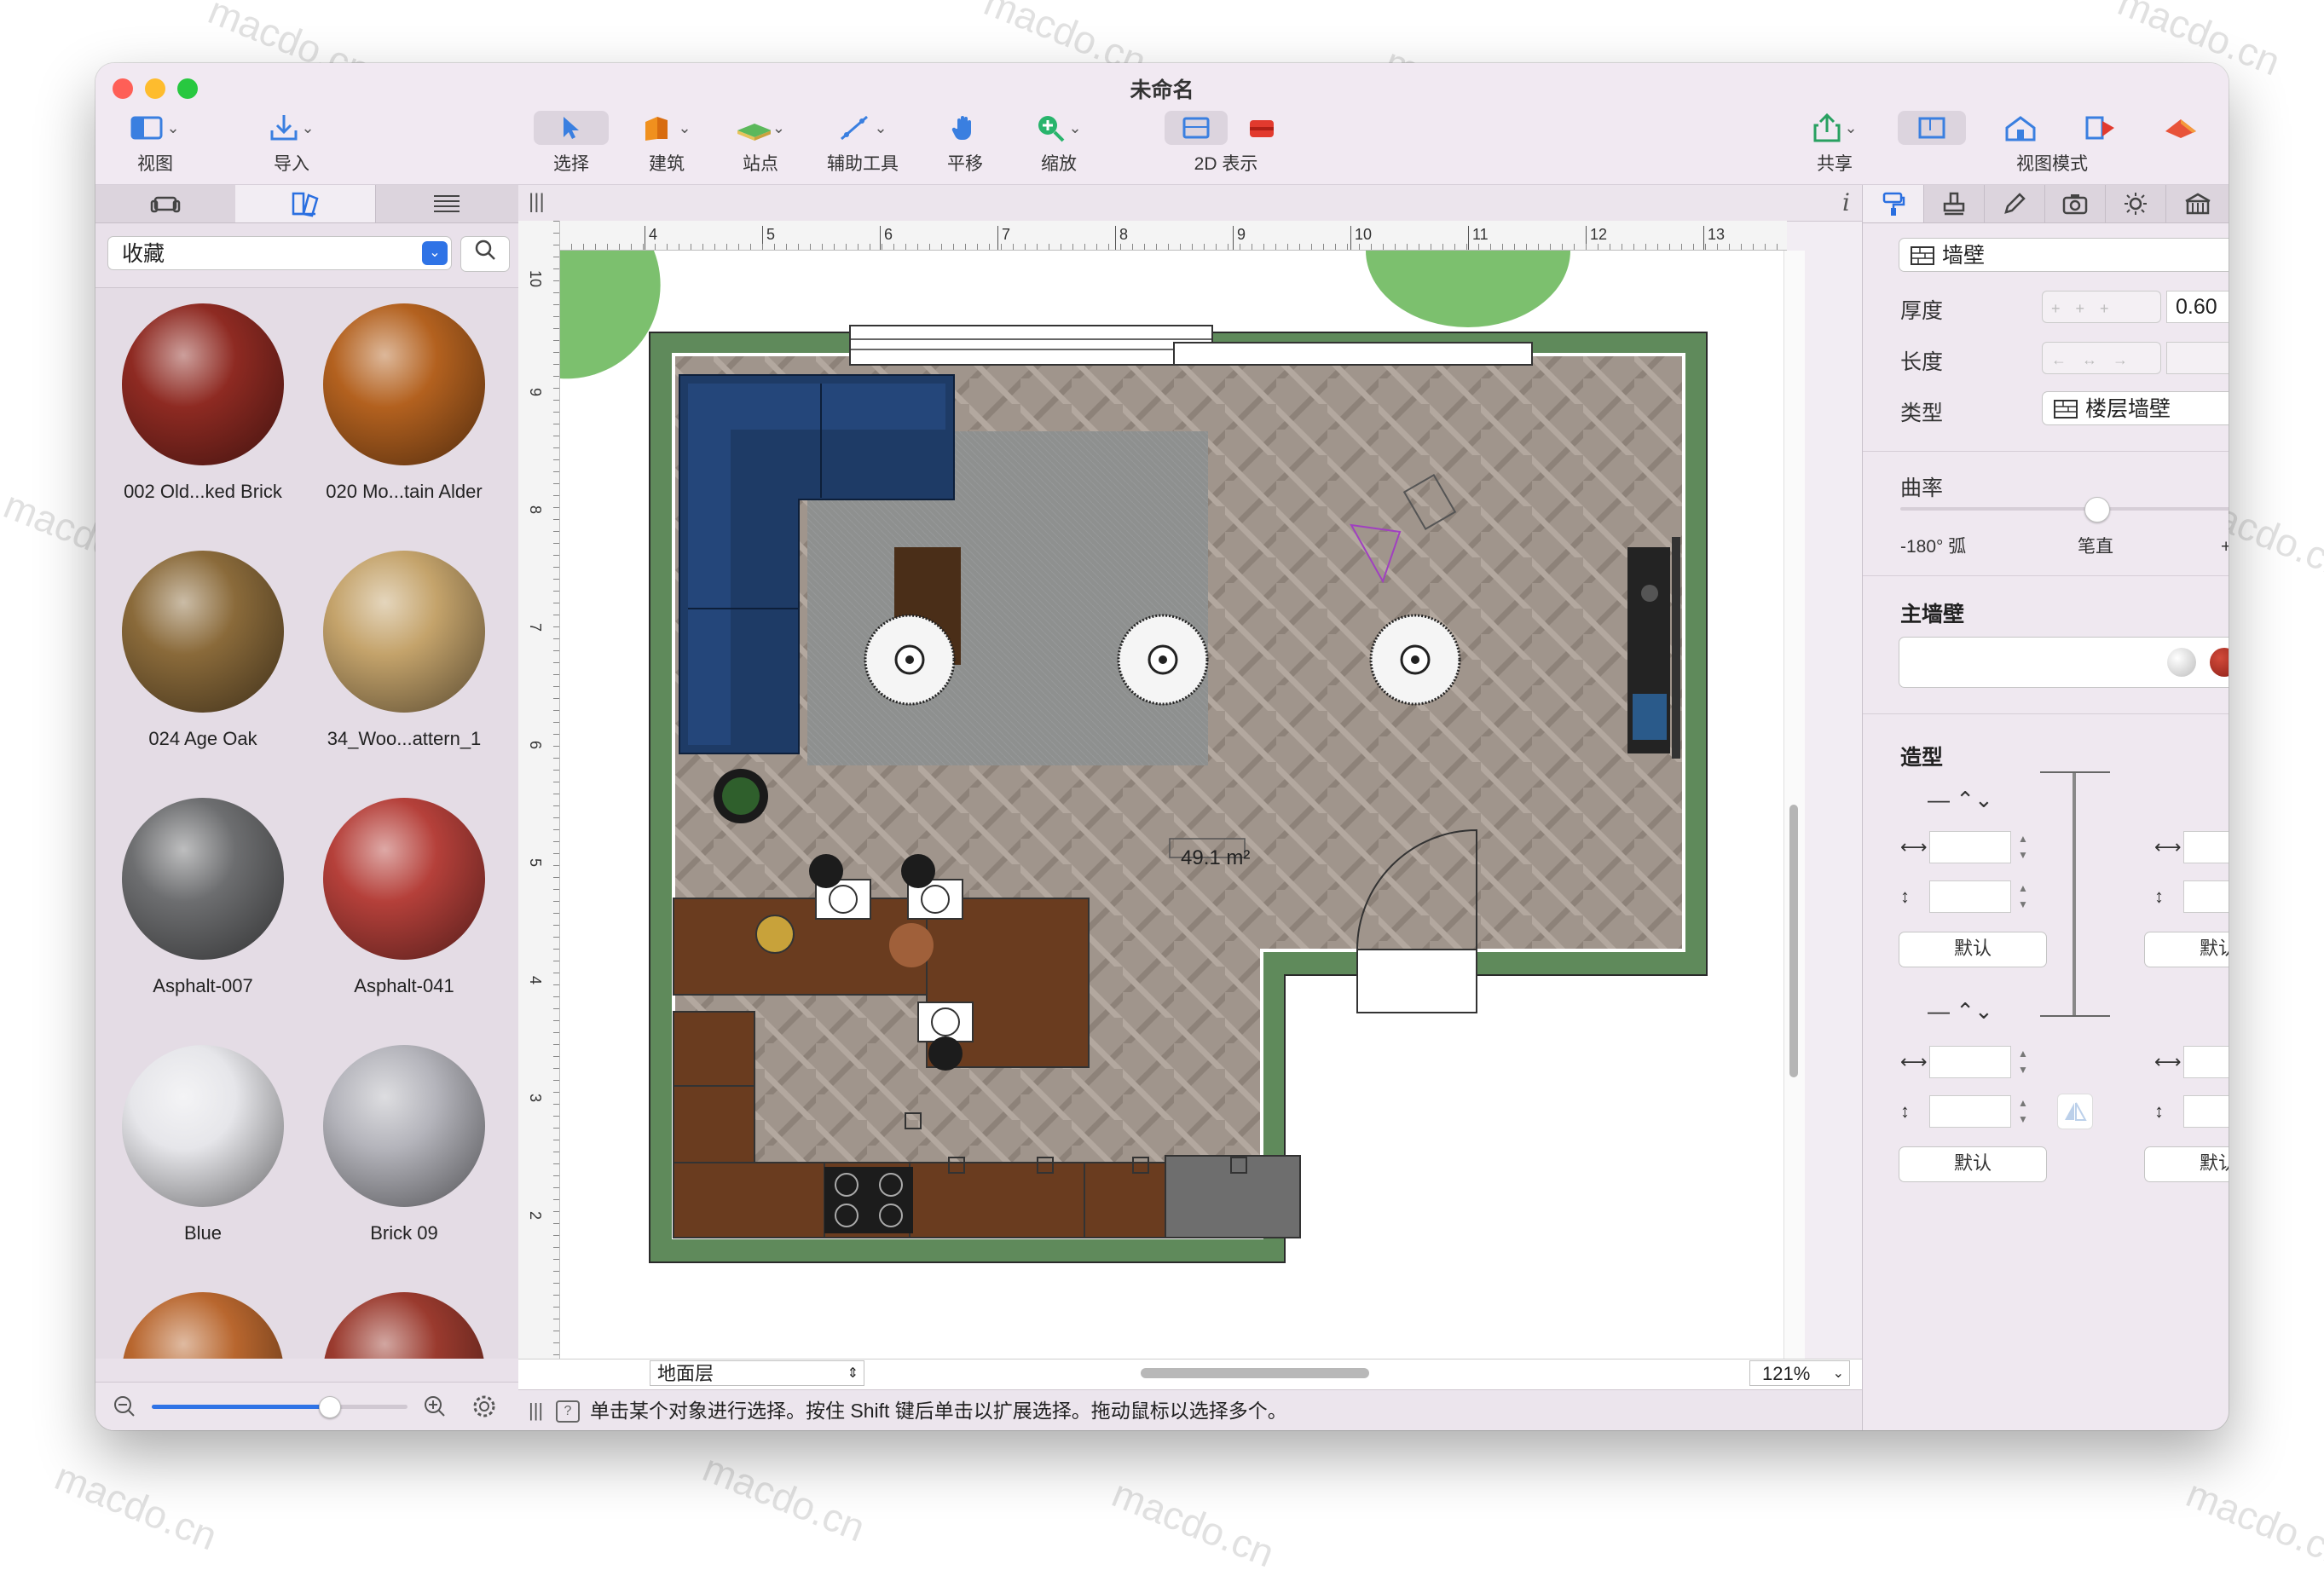 This screenshot has height=1576, width=2324. I want to click on zoom-tool-button: ⌄ 缩放, so click(1059, 145).